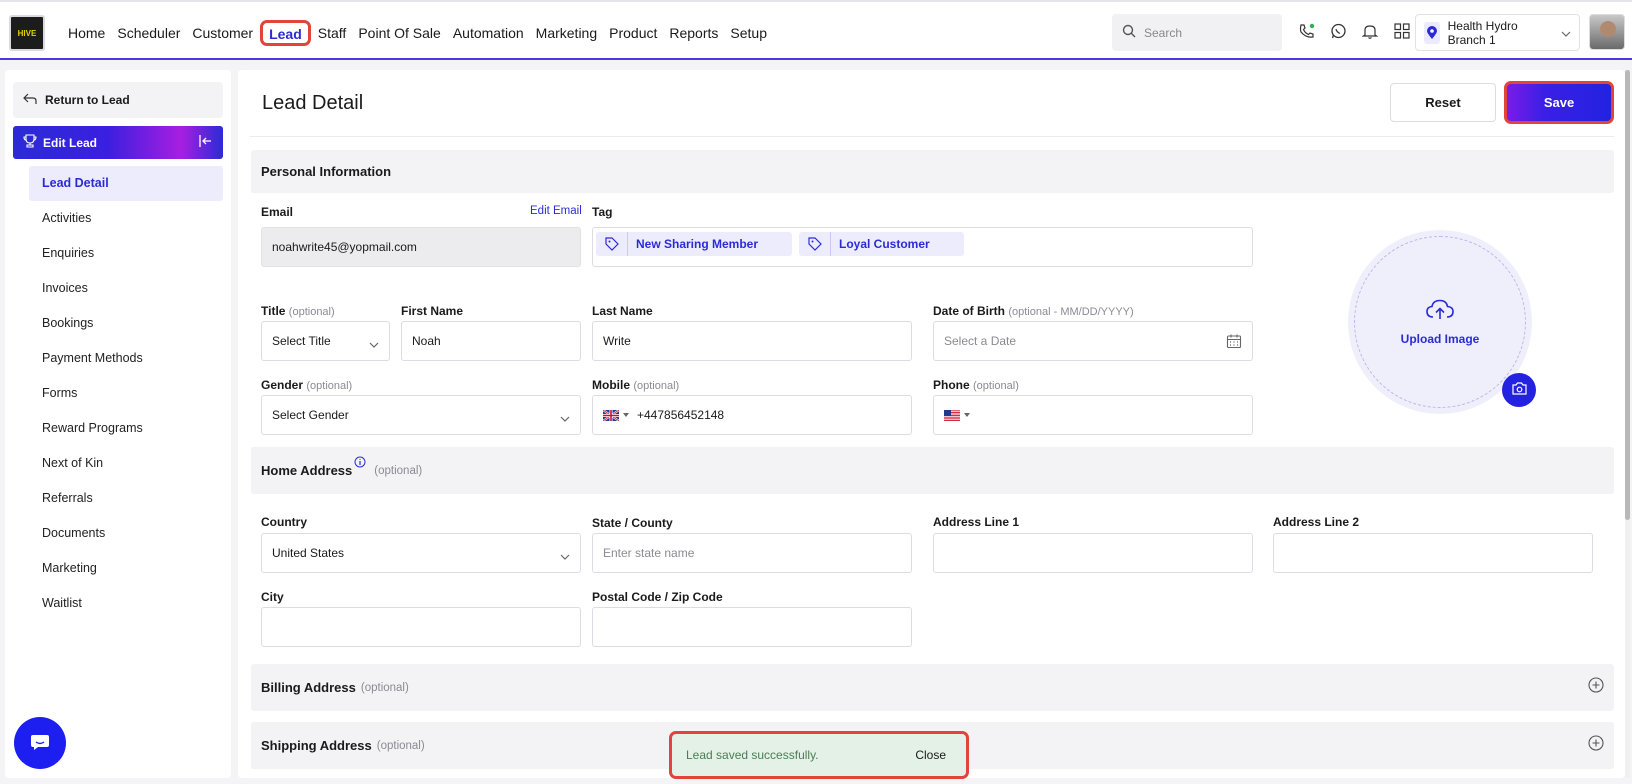  I want to click on app-logo: HIVE, so click(27, 33).